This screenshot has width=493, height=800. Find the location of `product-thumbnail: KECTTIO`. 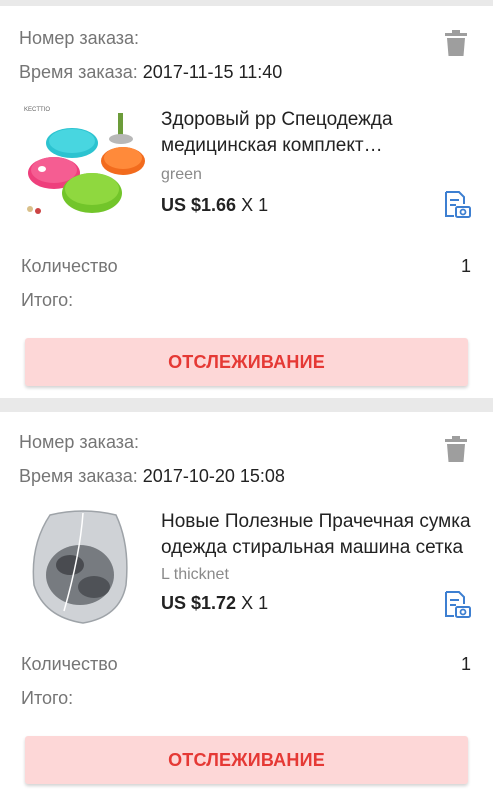

product-thumbnail: KECTTIO is located at coordinates (83, 164).